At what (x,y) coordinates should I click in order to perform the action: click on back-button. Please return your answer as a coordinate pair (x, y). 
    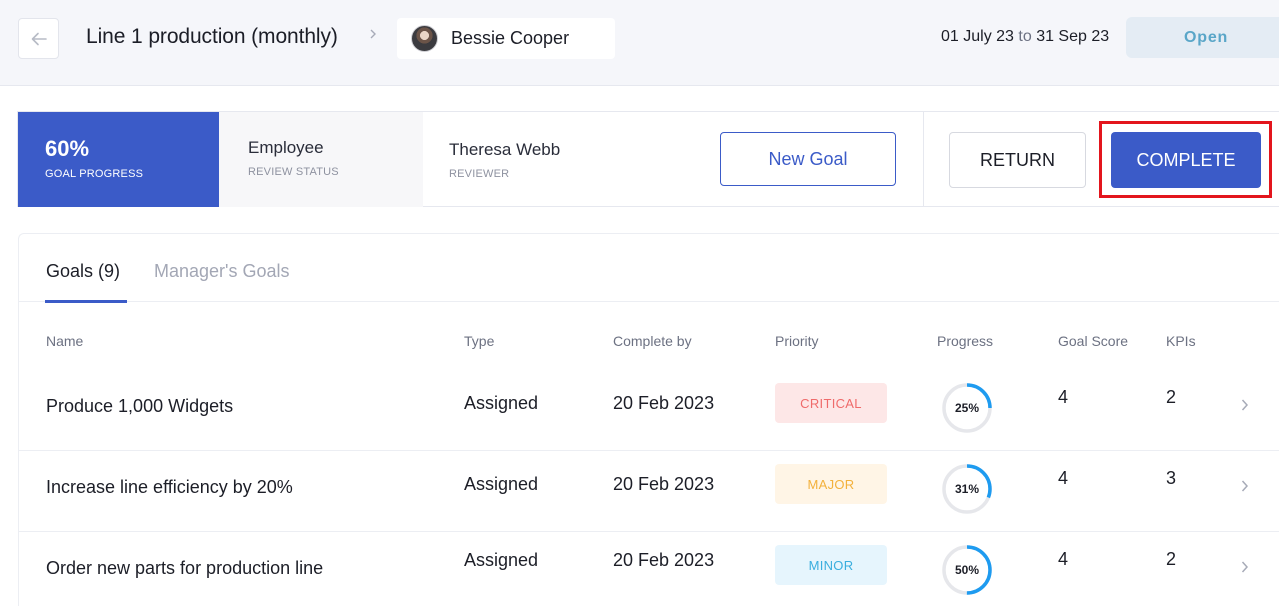
    Looking at the image, I should click on (38, 38).